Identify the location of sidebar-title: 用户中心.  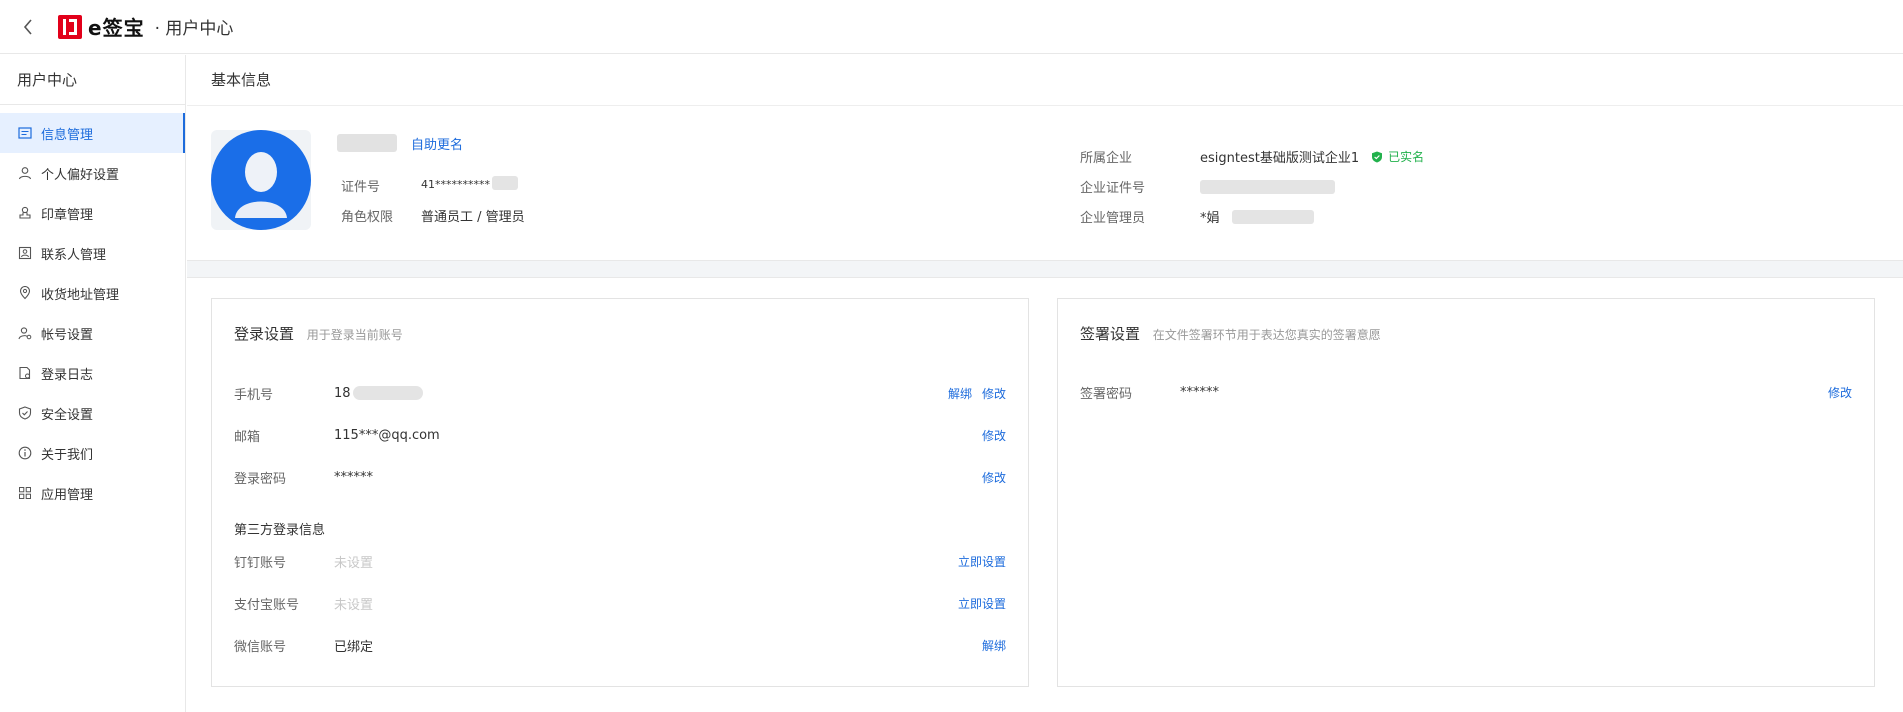
(92, 80).